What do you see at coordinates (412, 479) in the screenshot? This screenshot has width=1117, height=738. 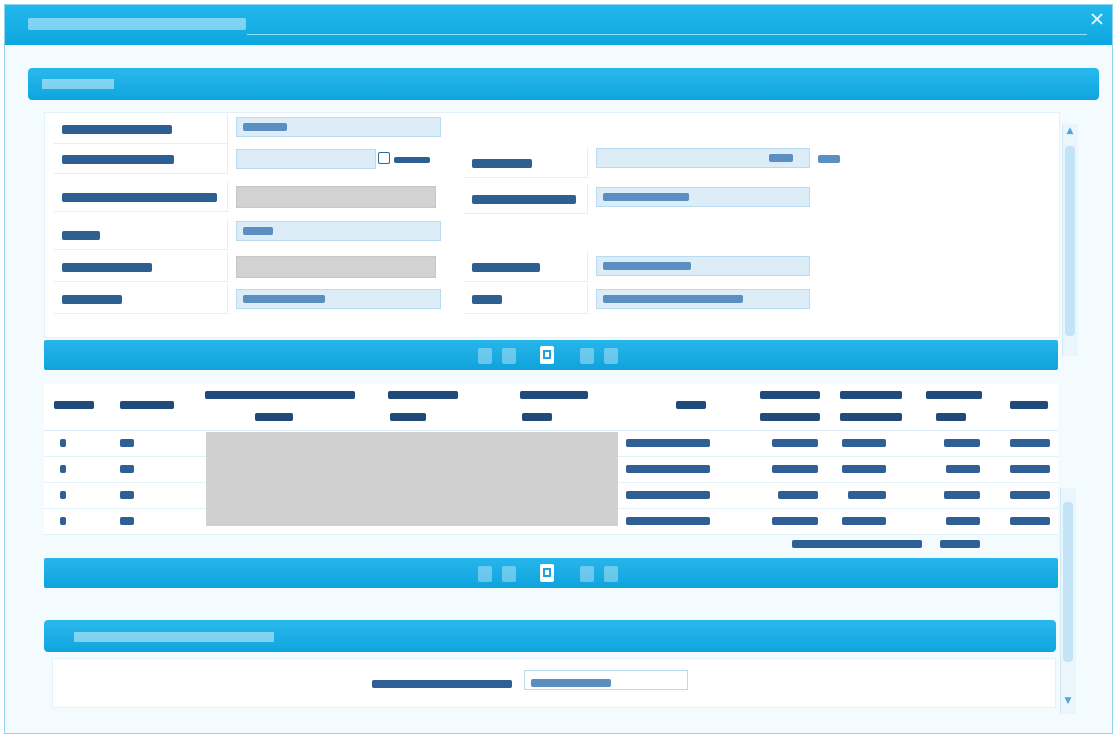 I see `redacted-block` at bounding box center [412, 479].